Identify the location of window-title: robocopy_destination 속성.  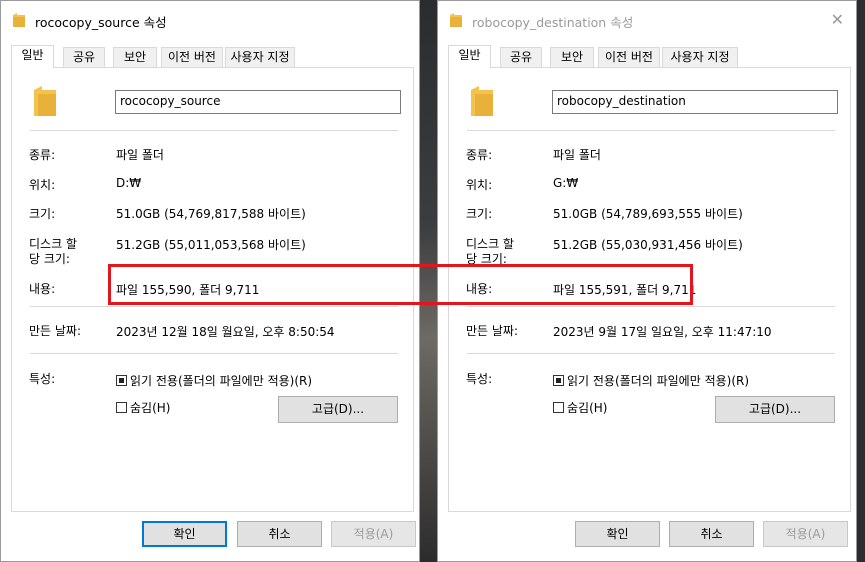
(553, 22).